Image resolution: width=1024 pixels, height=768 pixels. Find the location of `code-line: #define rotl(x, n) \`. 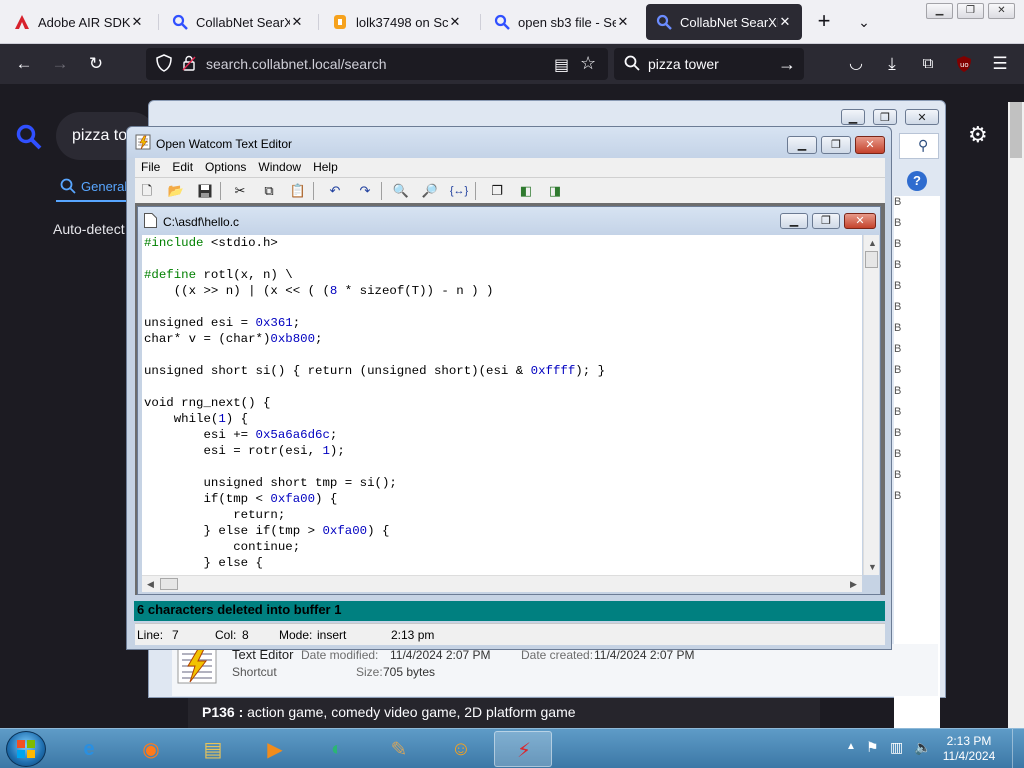

code-line: #define rotl(x, n) \ is located at coordinates (503, 275).